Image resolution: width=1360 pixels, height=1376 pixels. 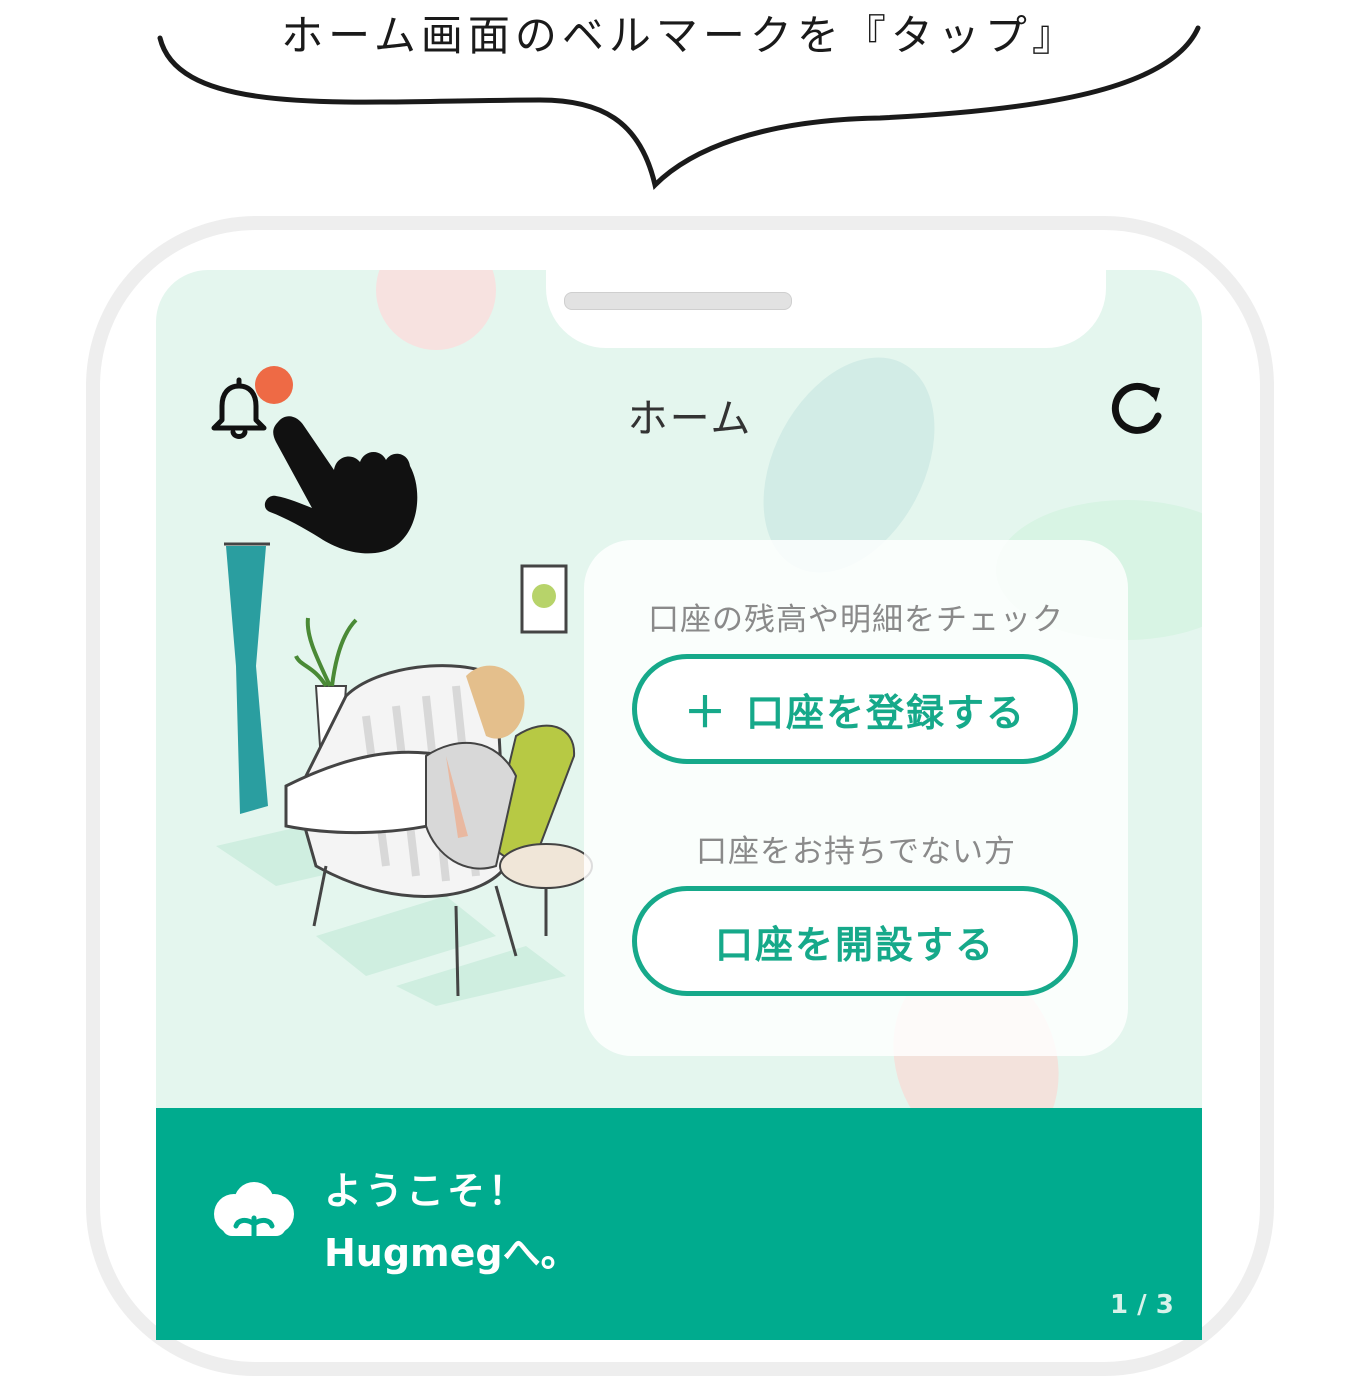 What do you see at coordinates (404, 774) in the screenshot?
I see `relaxing-woman-illustration` at bounding box center [404, 774].